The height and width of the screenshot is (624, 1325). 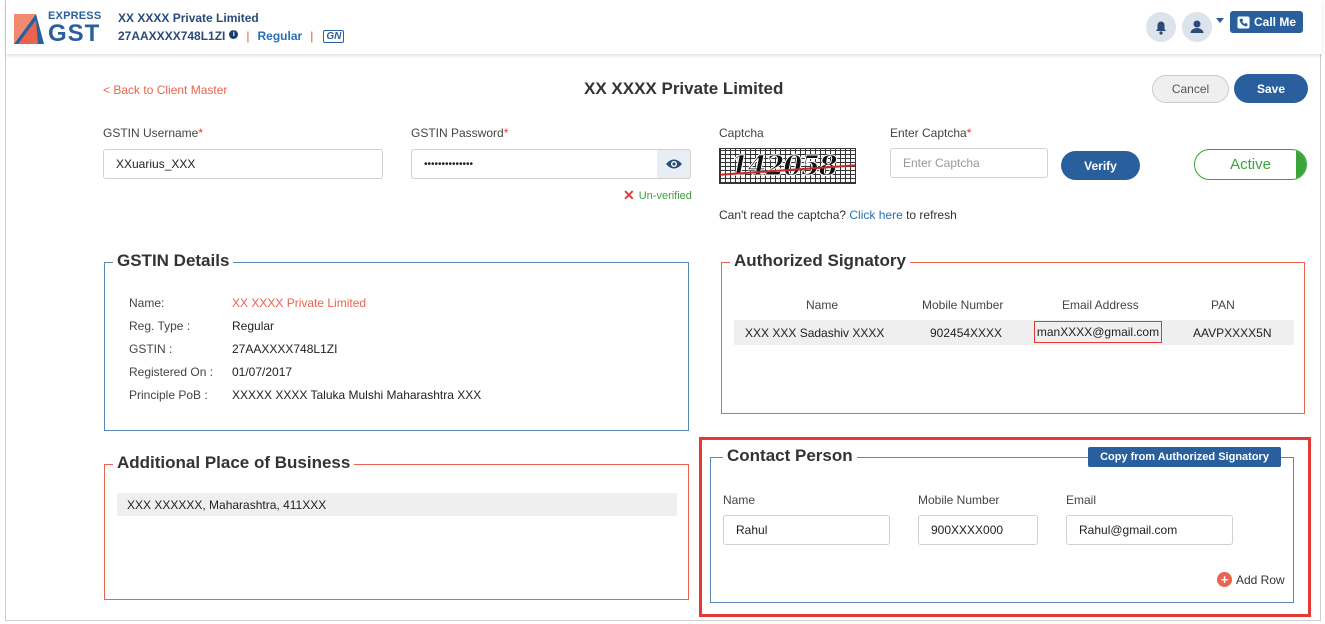 What do you see at coordinates (969, 163) in the screenshot?
I see `enter-captcha-field: Enter Captcha` at bounding box center [969, 163].